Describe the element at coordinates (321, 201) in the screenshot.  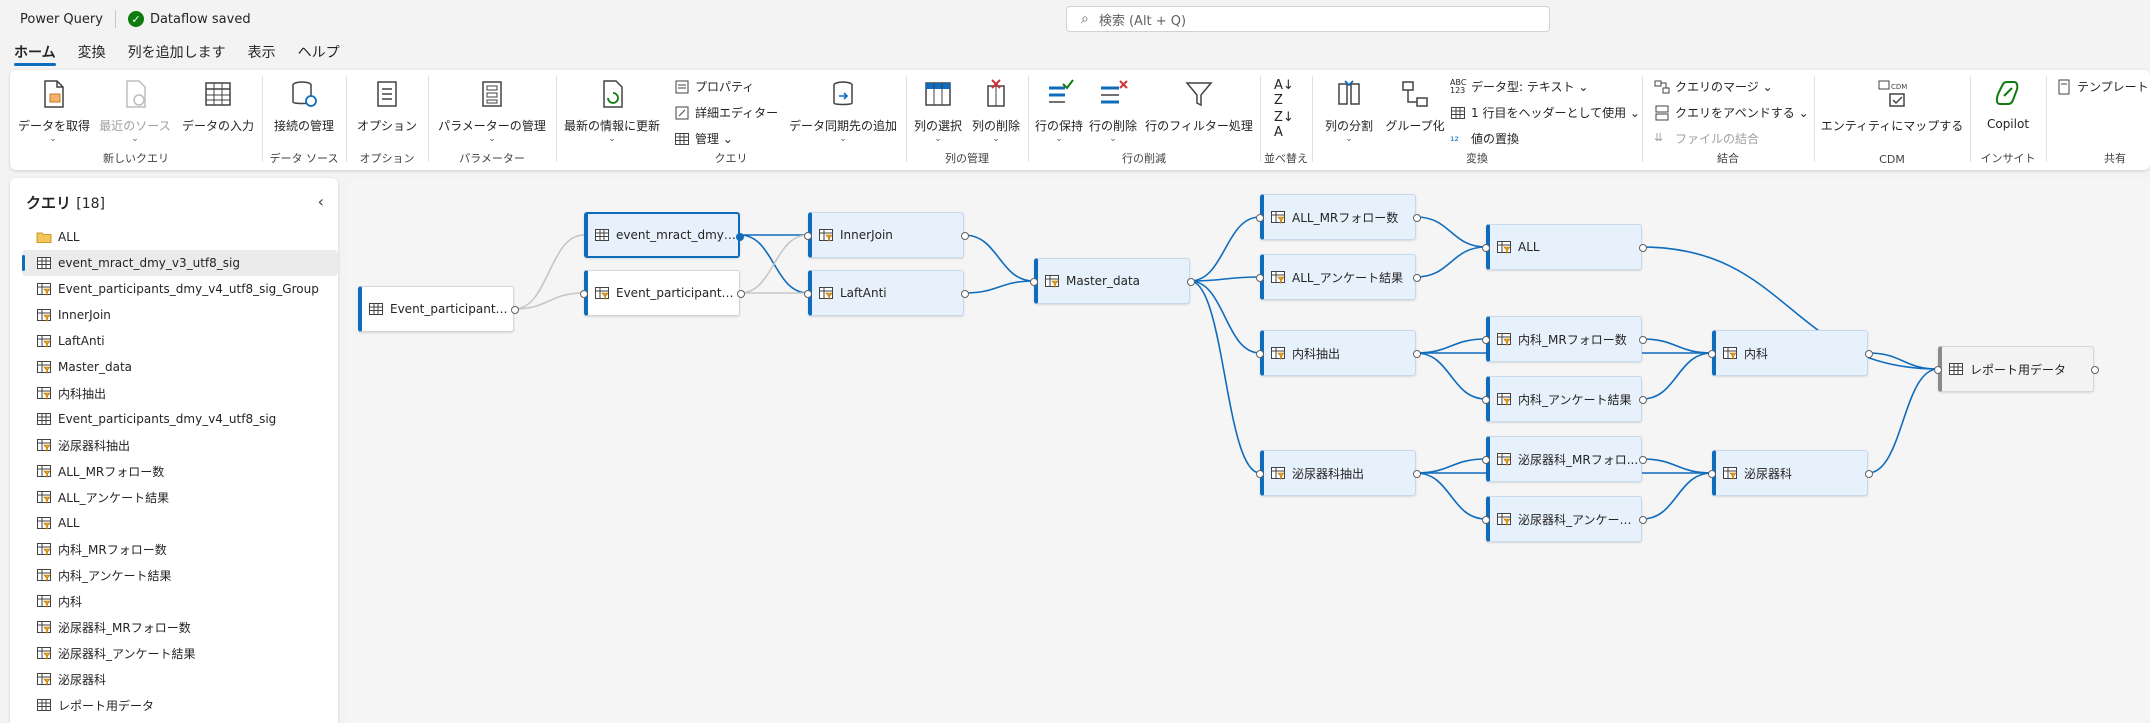
I see `collapse-pane-icon: ‹` at that location.